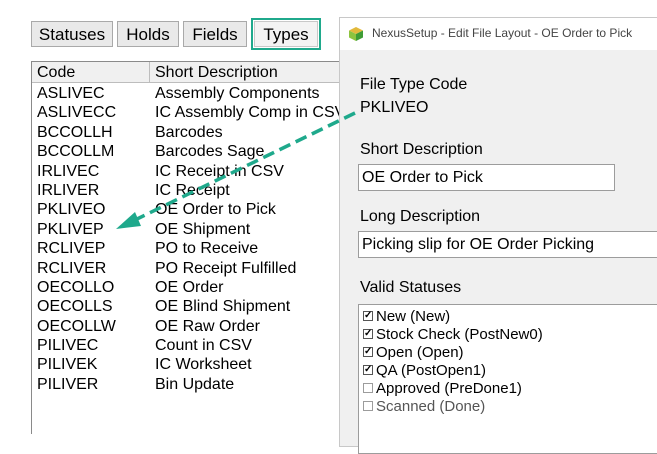 Image resolution: width=657 pixels, height=454 pixels. I want to click on cell-description: IC Receipt in CSV, so click(219, 171).